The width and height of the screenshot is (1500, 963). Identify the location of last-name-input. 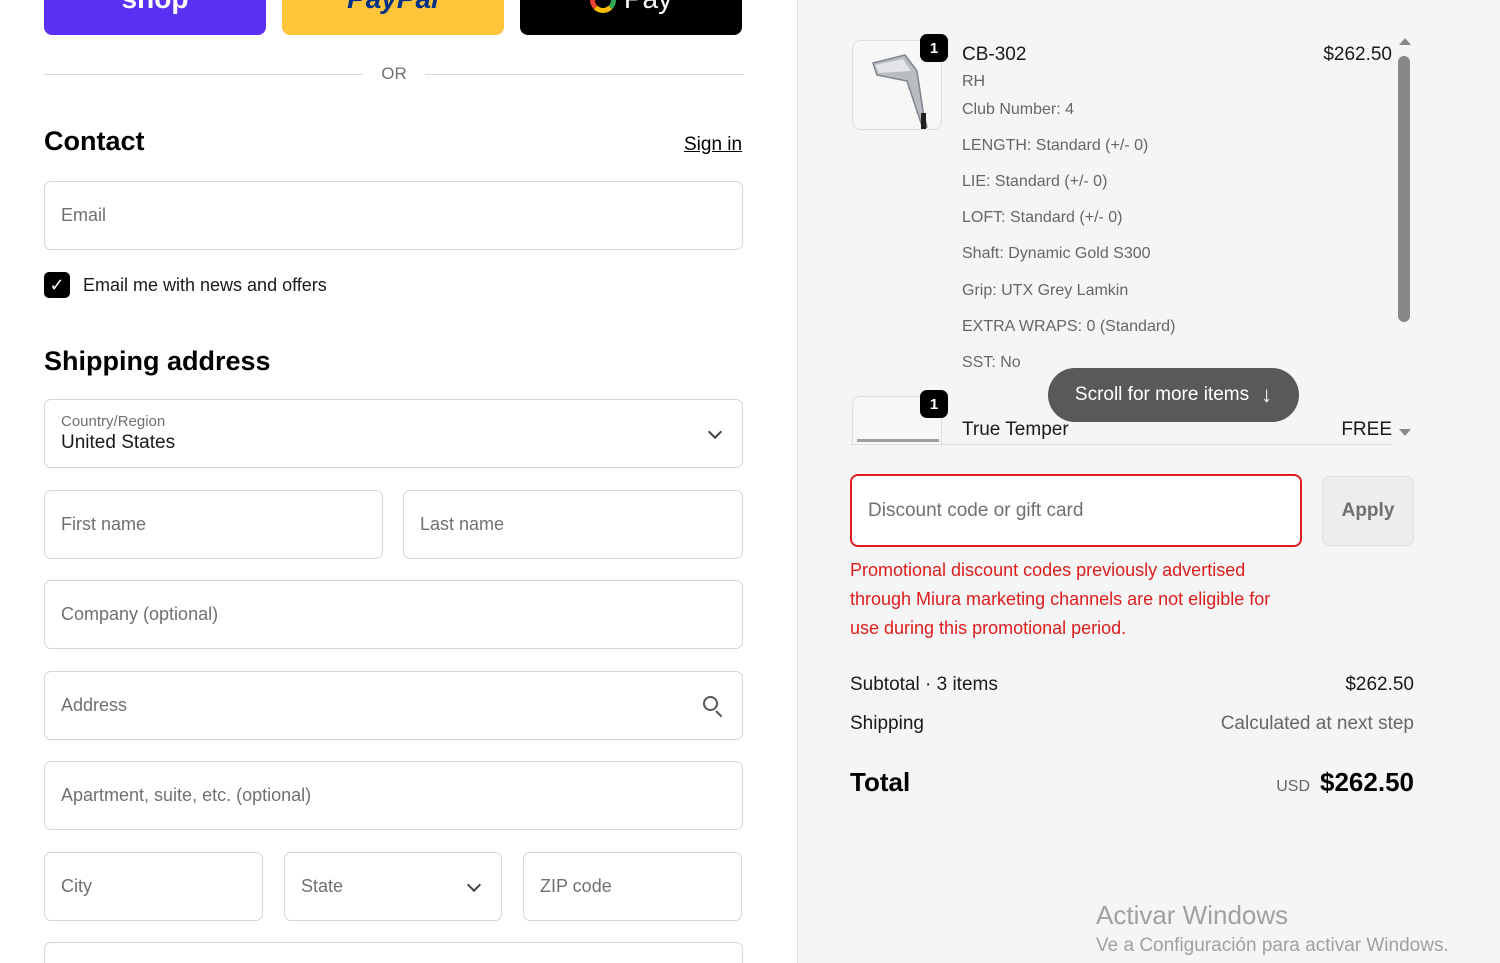
(573, 524).